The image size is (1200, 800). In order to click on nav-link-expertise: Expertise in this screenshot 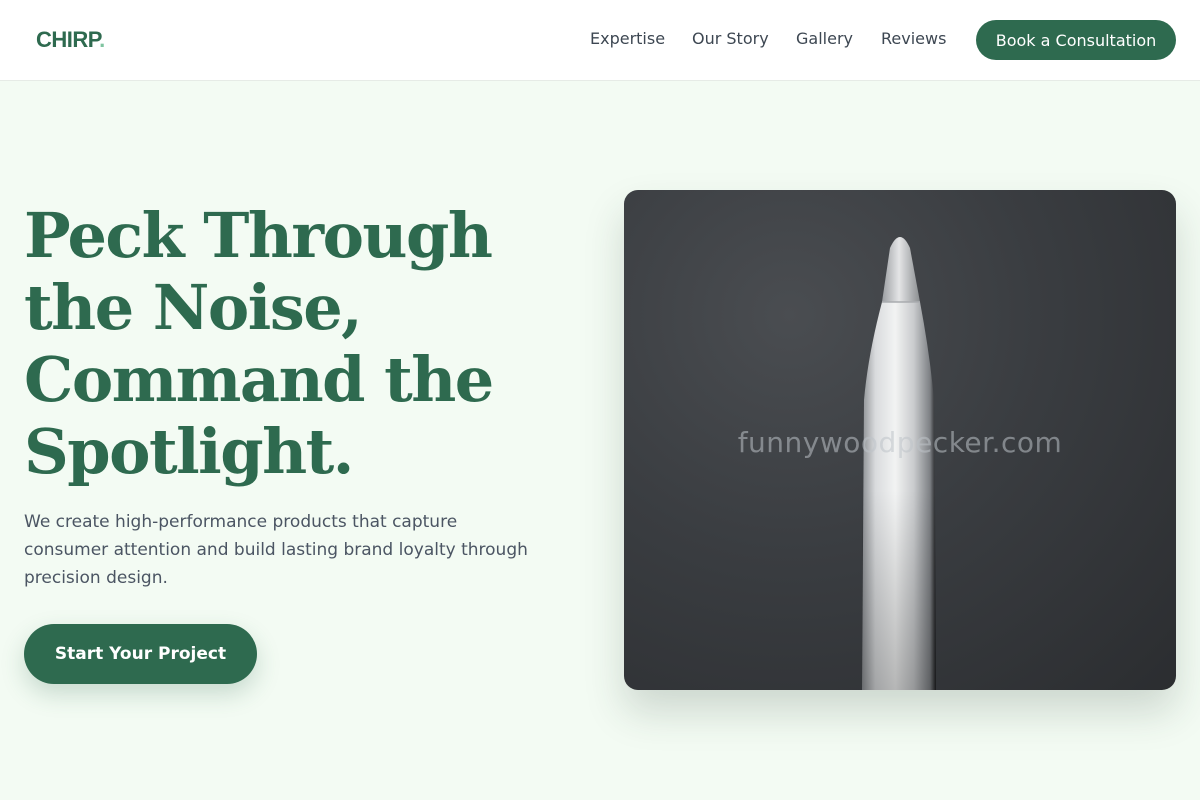, I will do `click(627, 38)`.